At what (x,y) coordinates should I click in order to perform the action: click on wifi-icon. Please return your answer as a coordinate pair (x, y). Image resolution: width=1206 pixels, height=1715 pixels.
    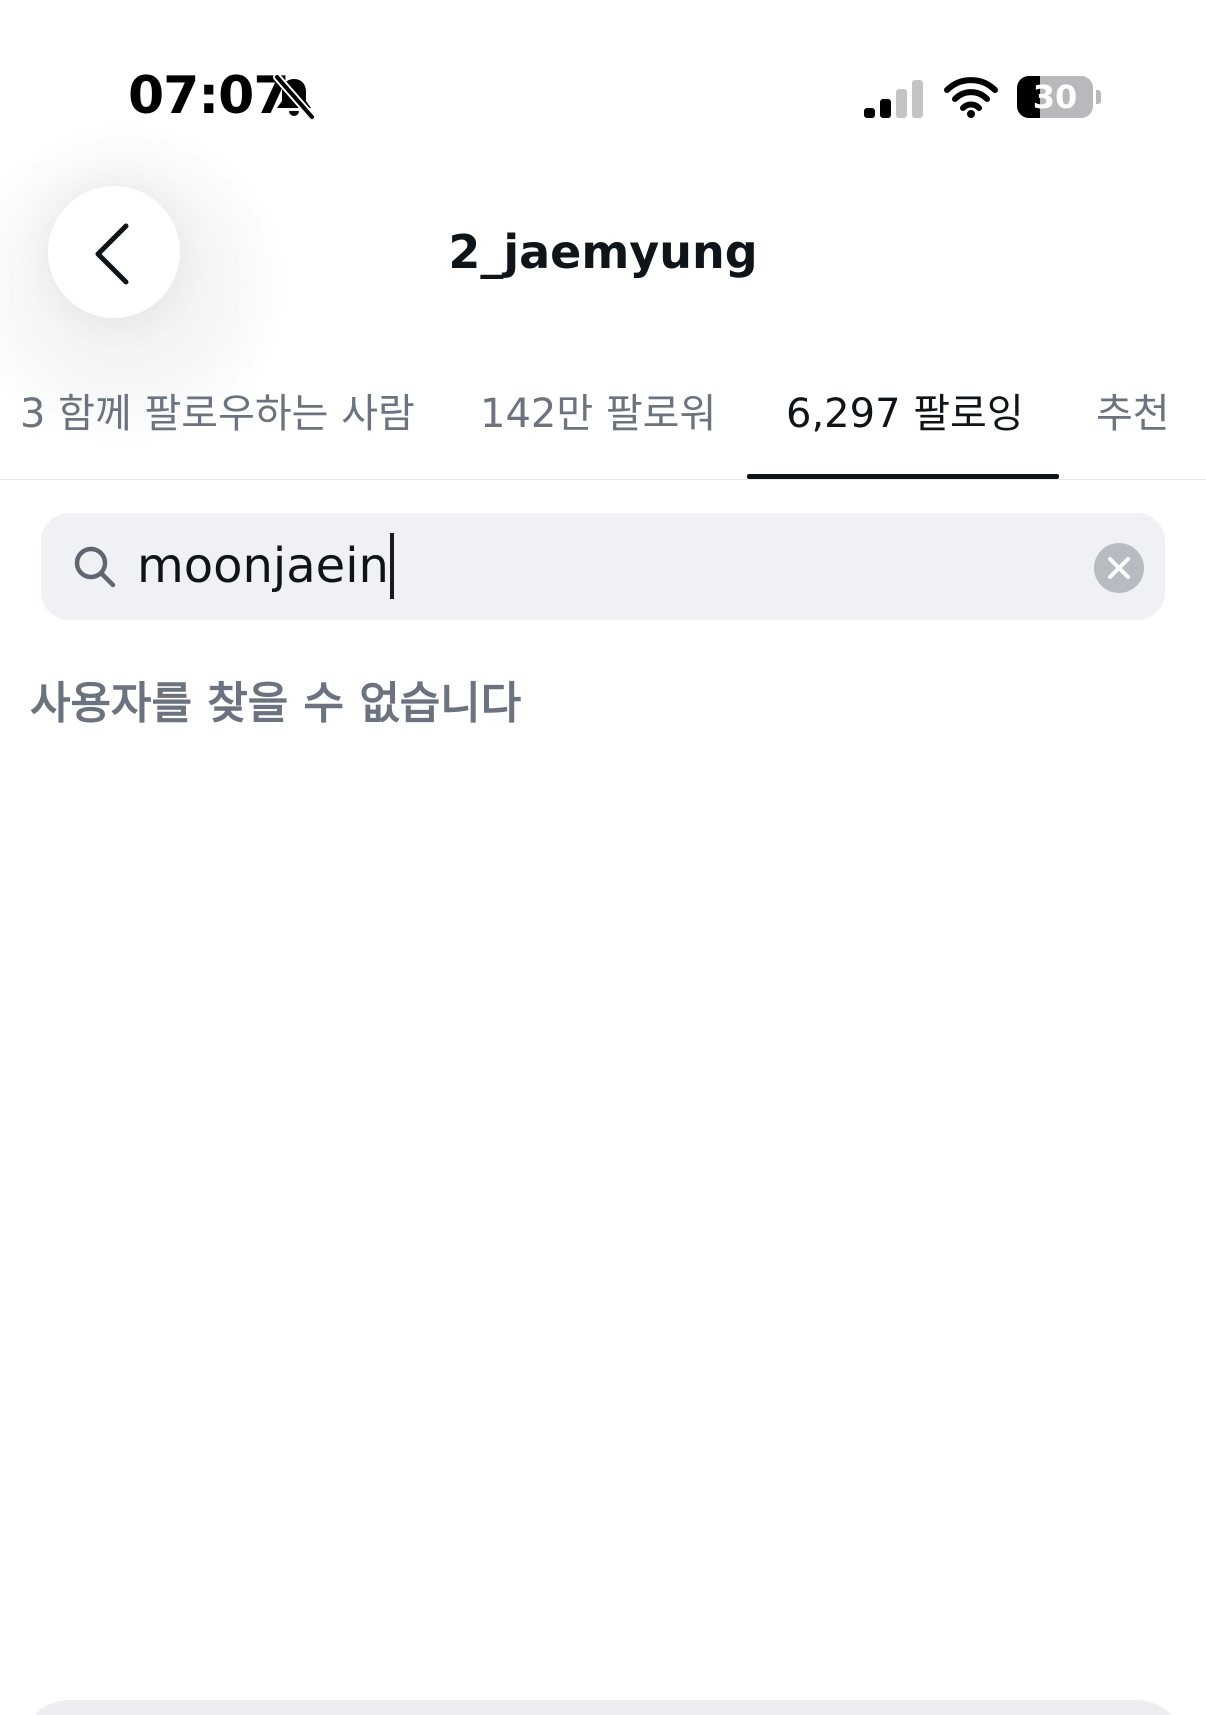
    Looking at the image, I should click on (971, 97).